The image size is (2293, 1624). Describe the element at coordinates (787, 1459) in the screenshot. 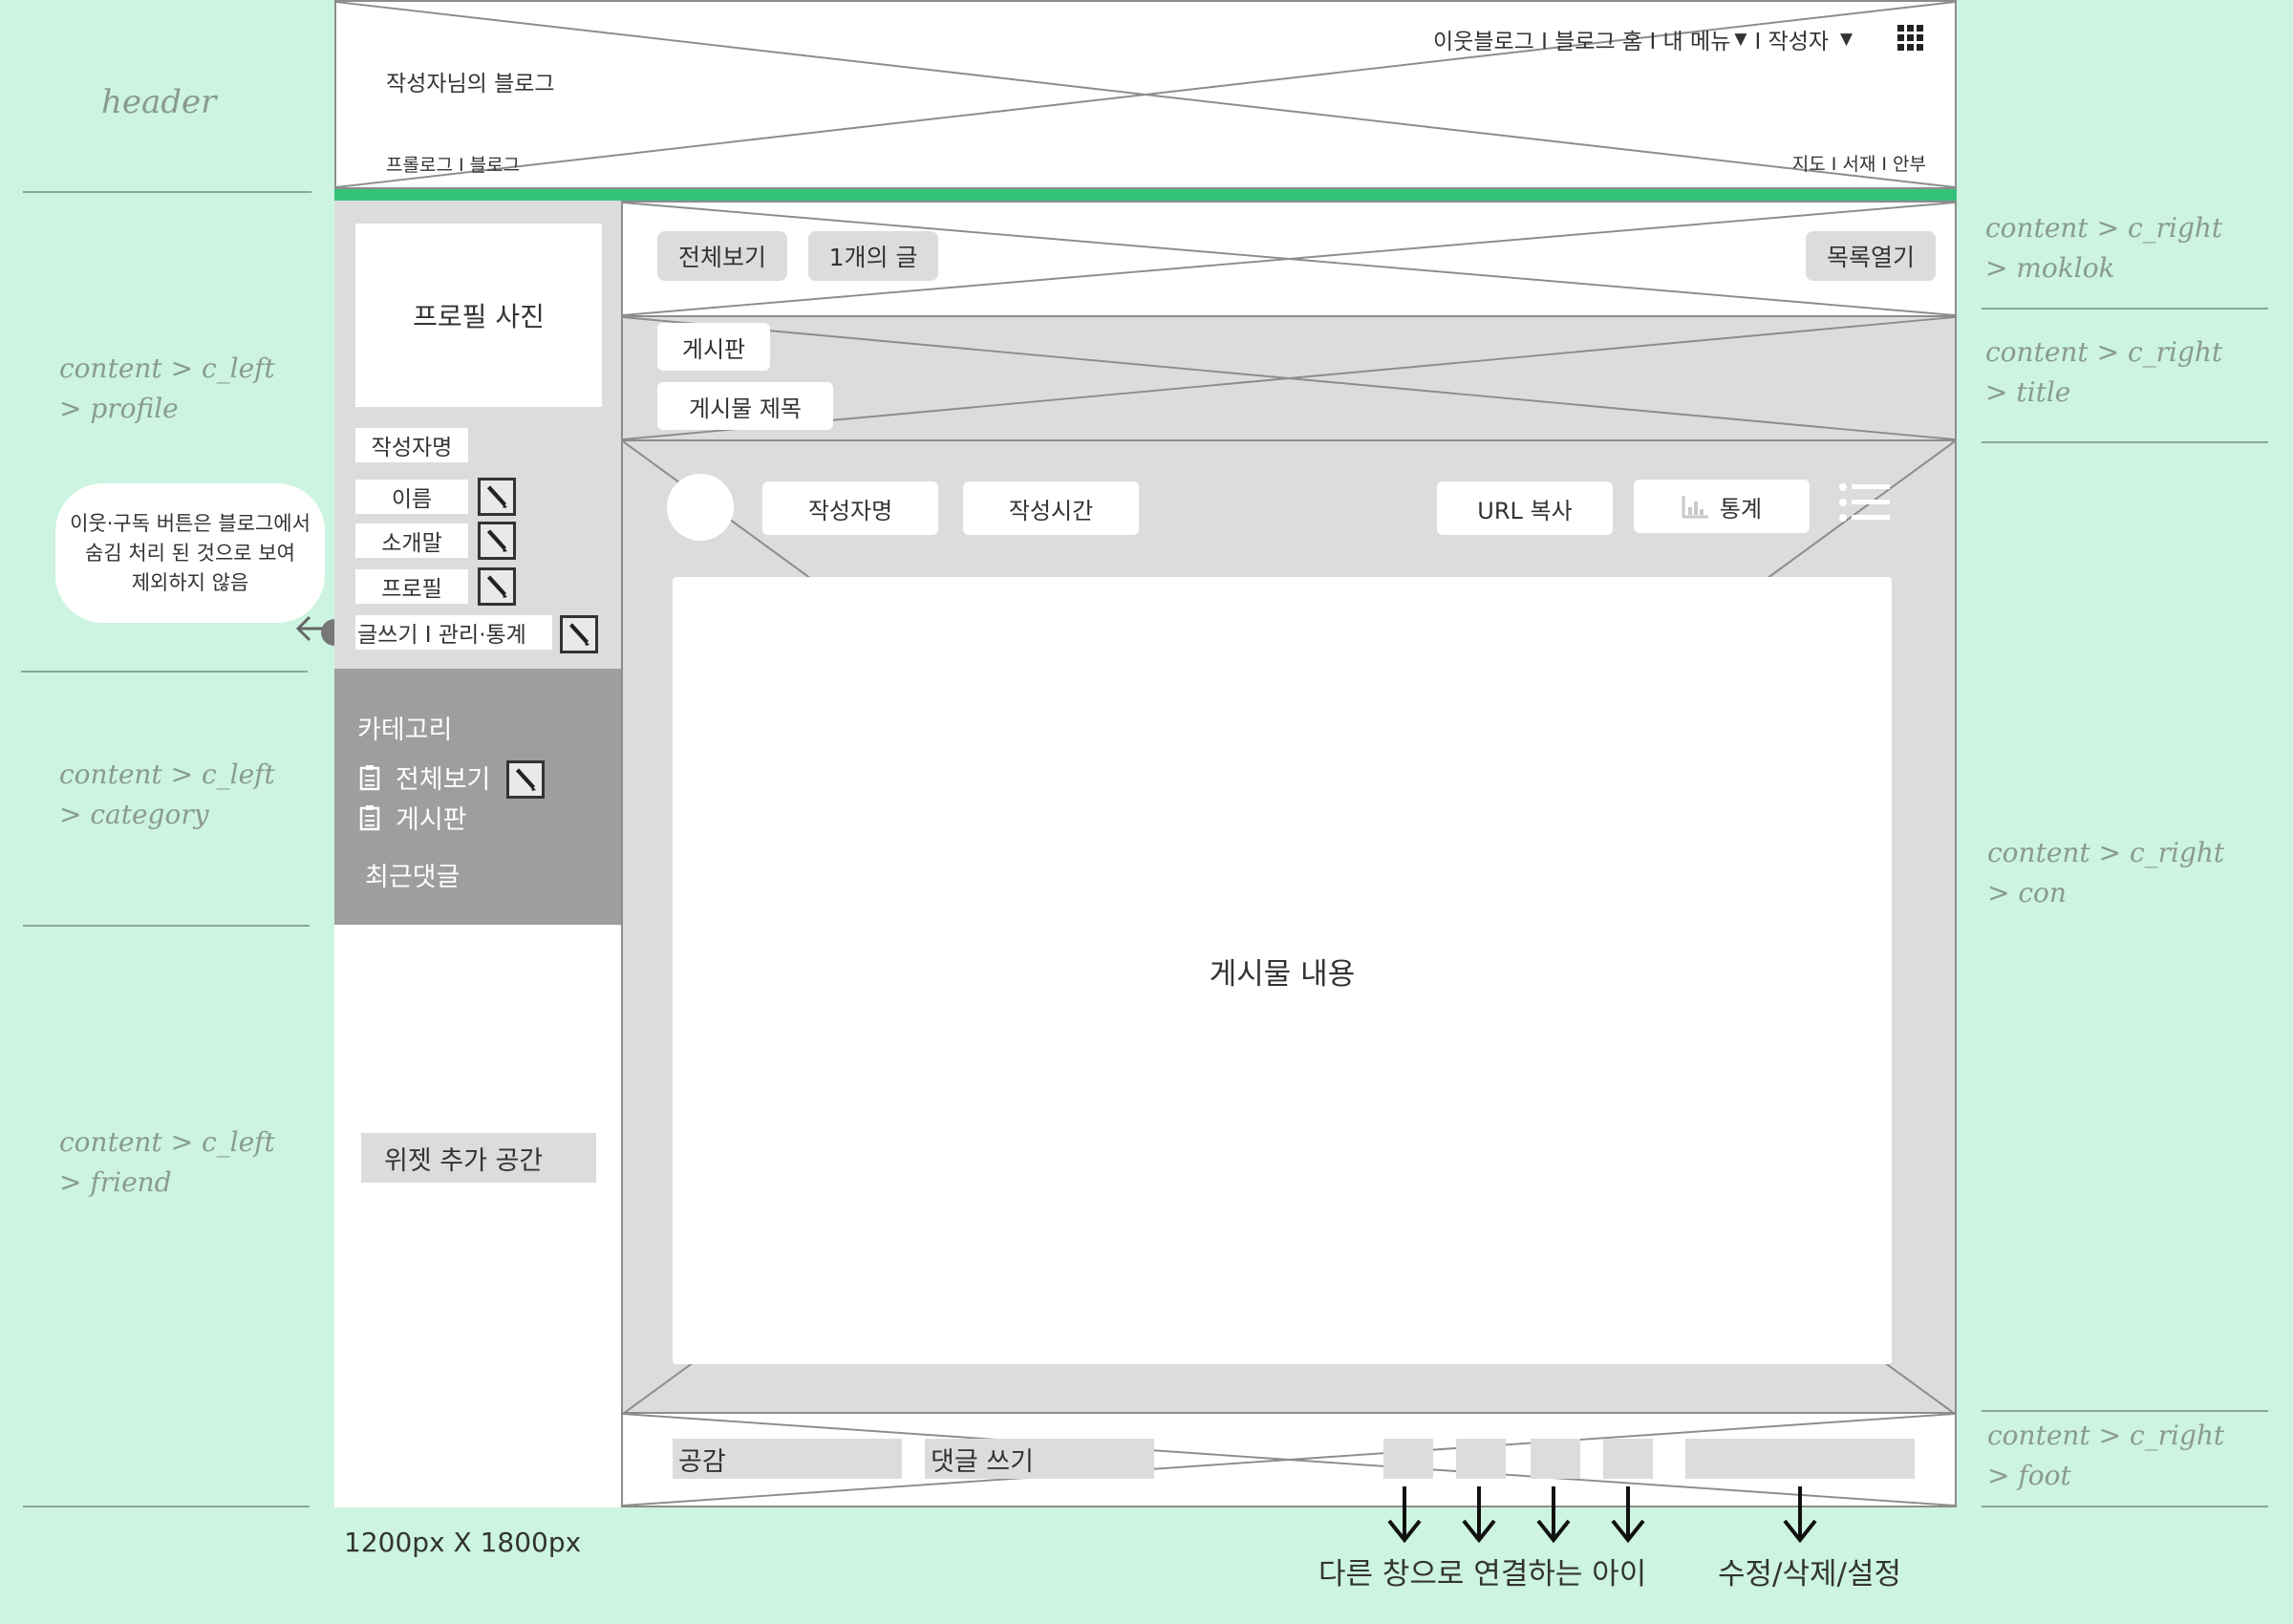

I see `like-button: 공감` at that location.